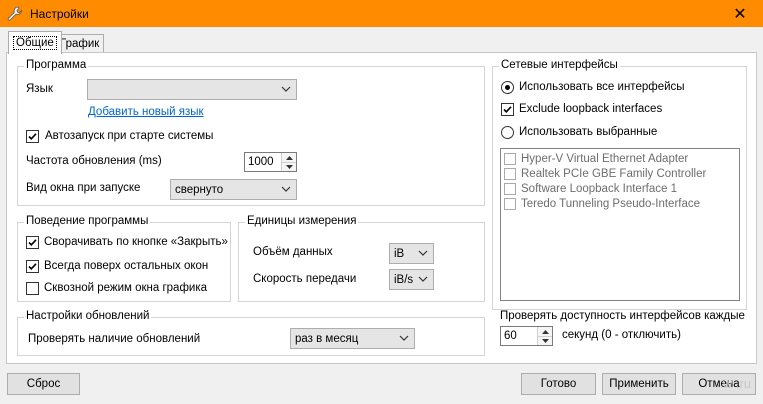 The height and width of the screenshot is (404, 763). What do you see at coordinates (740, 13) in the screenshot?
I see `close-icon: ✕` at bounding box center [740, 13].